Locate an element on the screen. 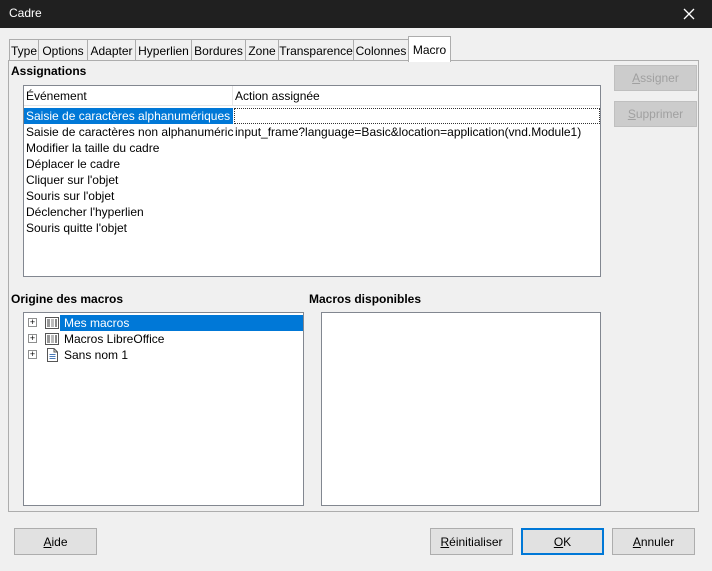 The height and width of the screenshot is (571, 712). macro-origin-label: Origine des macros is located at coordinates (67, 299).